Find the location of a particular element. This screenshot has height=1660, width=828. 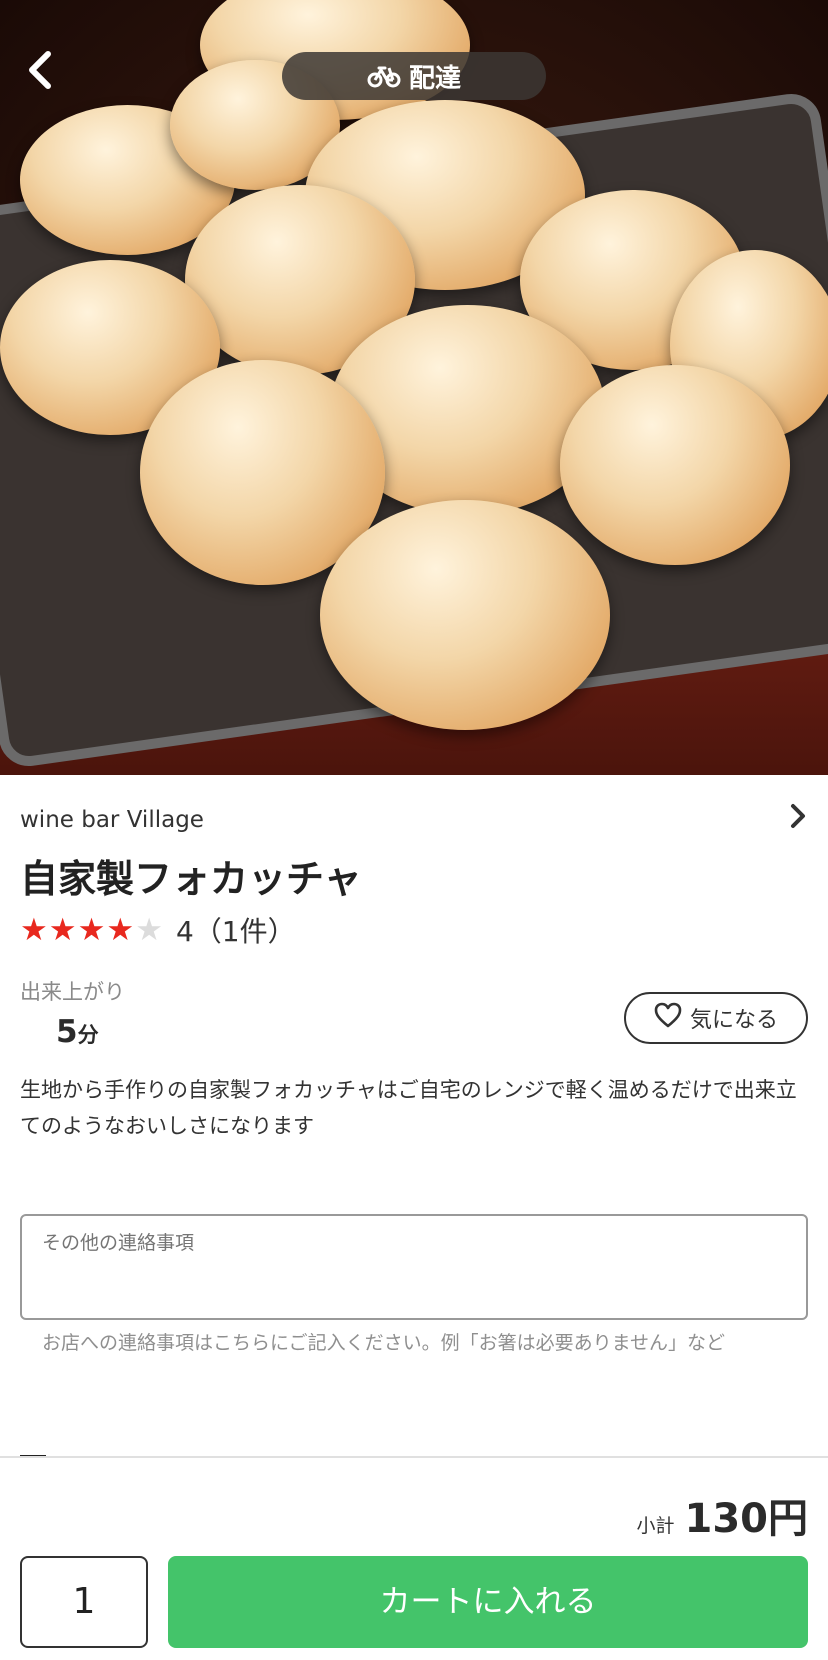

product-title: 自家製フォカッチャ is located at coordinates (191, 879).